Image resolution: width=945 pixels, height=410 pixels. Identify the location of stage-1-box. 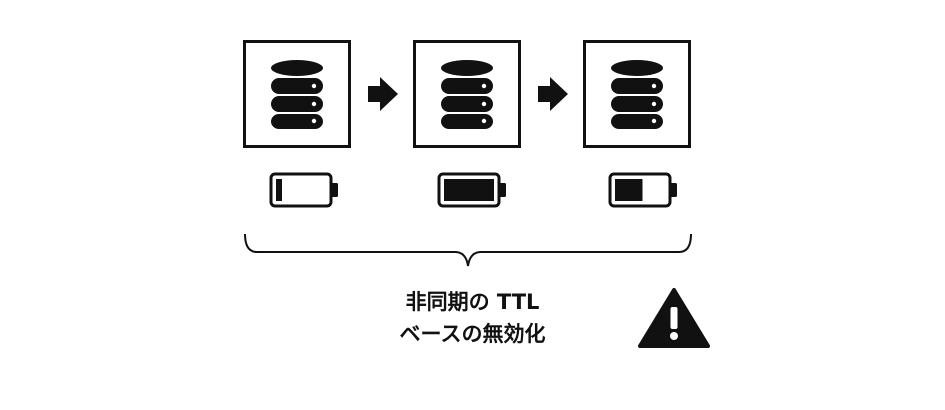
(297, 94).